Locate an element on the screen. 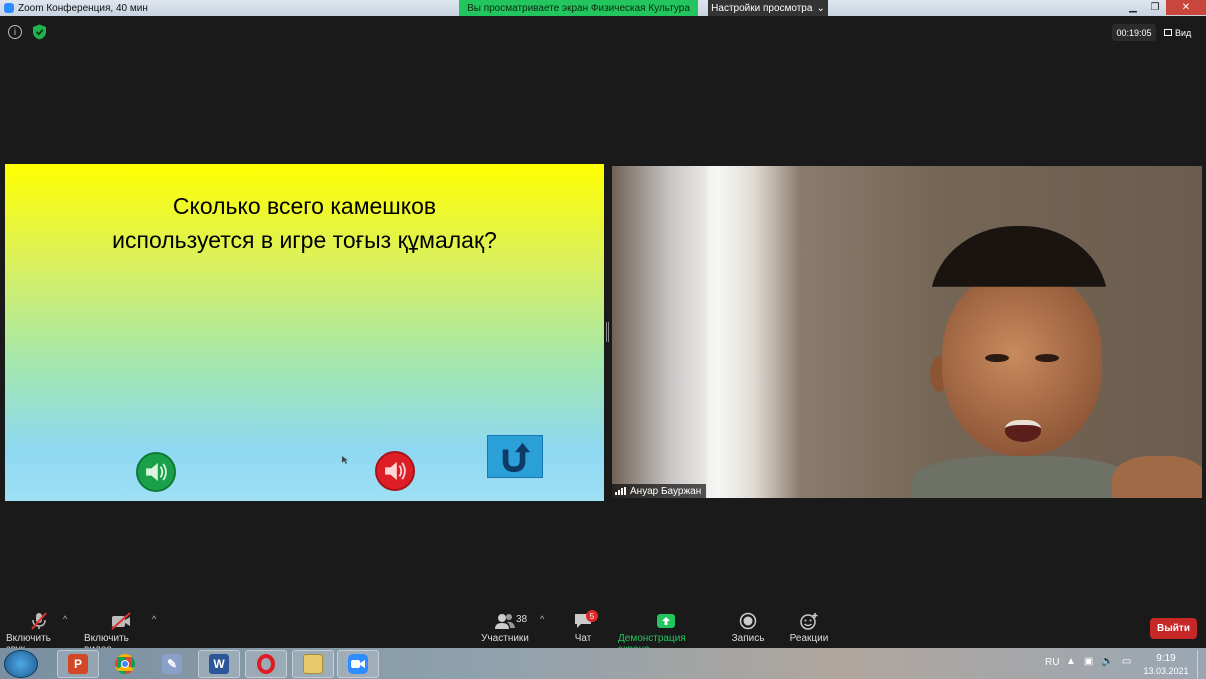 The width and height of the screenshot is (1206, 679). taskbar-word-icon: W is located at coordinates (219, 664).